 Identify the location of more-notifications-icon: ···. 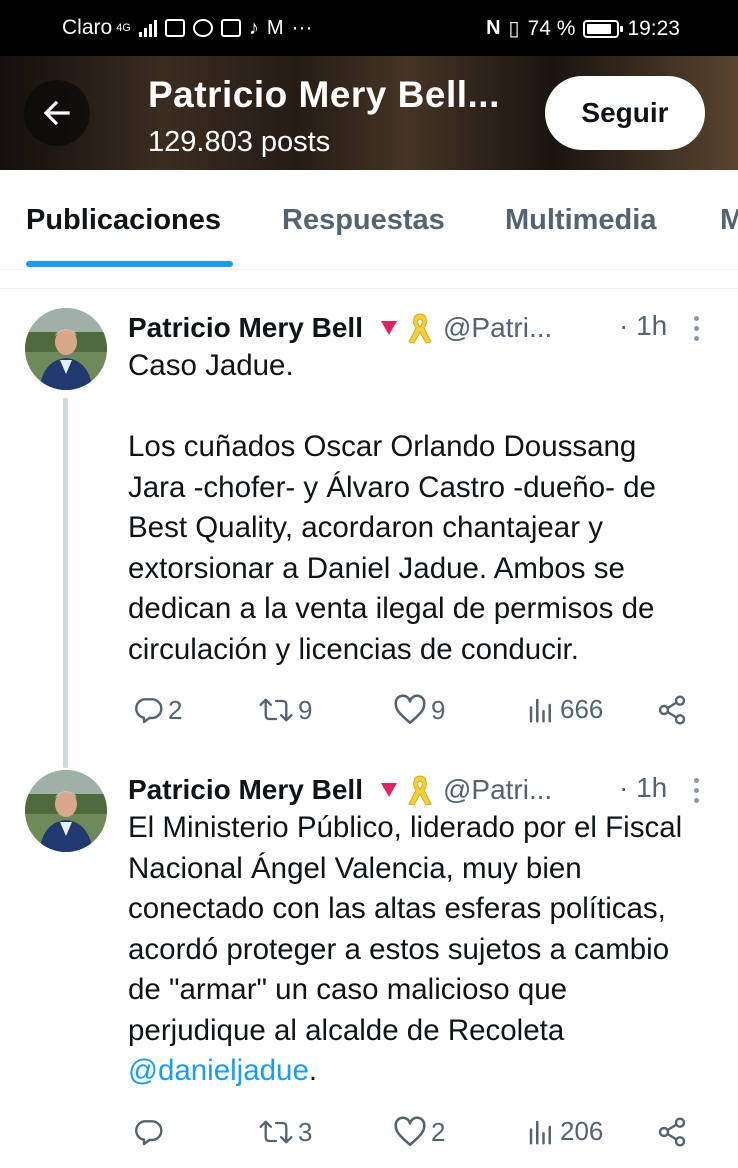
(302, 27).